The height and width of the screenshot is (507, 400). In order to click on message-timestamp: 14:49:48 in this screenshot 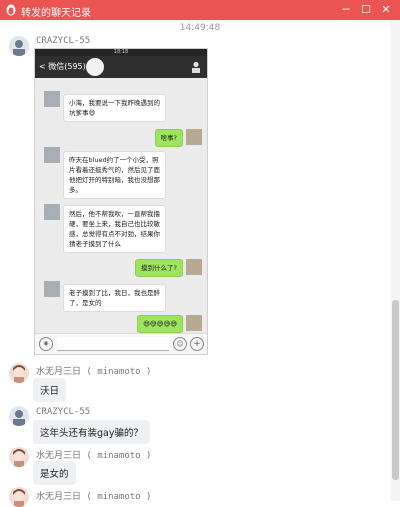, I will do `click(200, 28)`.